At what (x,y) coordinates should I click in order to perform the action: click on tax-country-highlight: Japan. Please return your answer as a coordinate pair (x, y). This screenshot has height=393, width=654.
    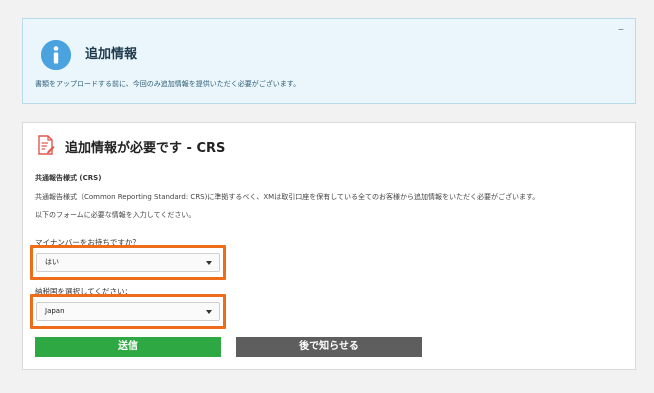
    Looking at the image, I should click on (128, 311).